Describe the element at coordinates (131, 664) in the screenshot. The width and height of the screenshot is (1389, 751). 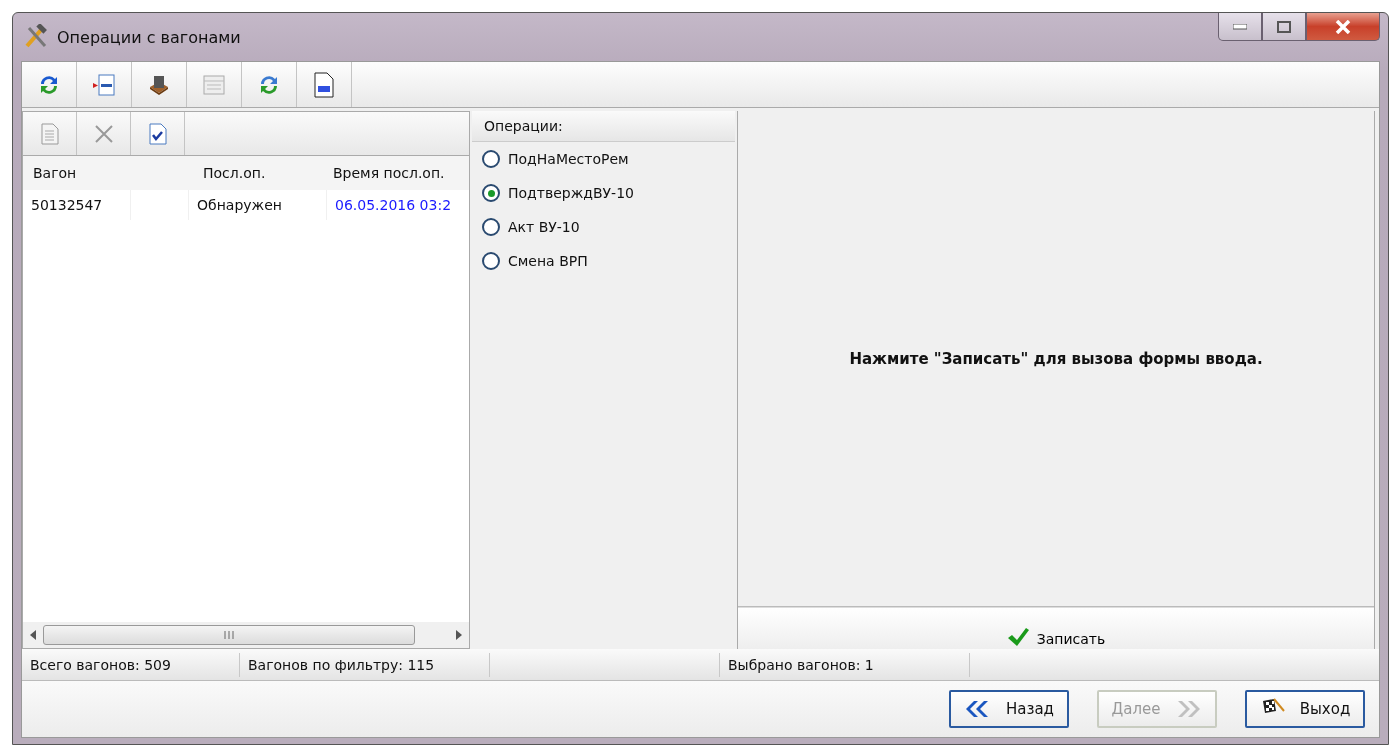
I see `status-text: Всего вагонов: 509` at that location.